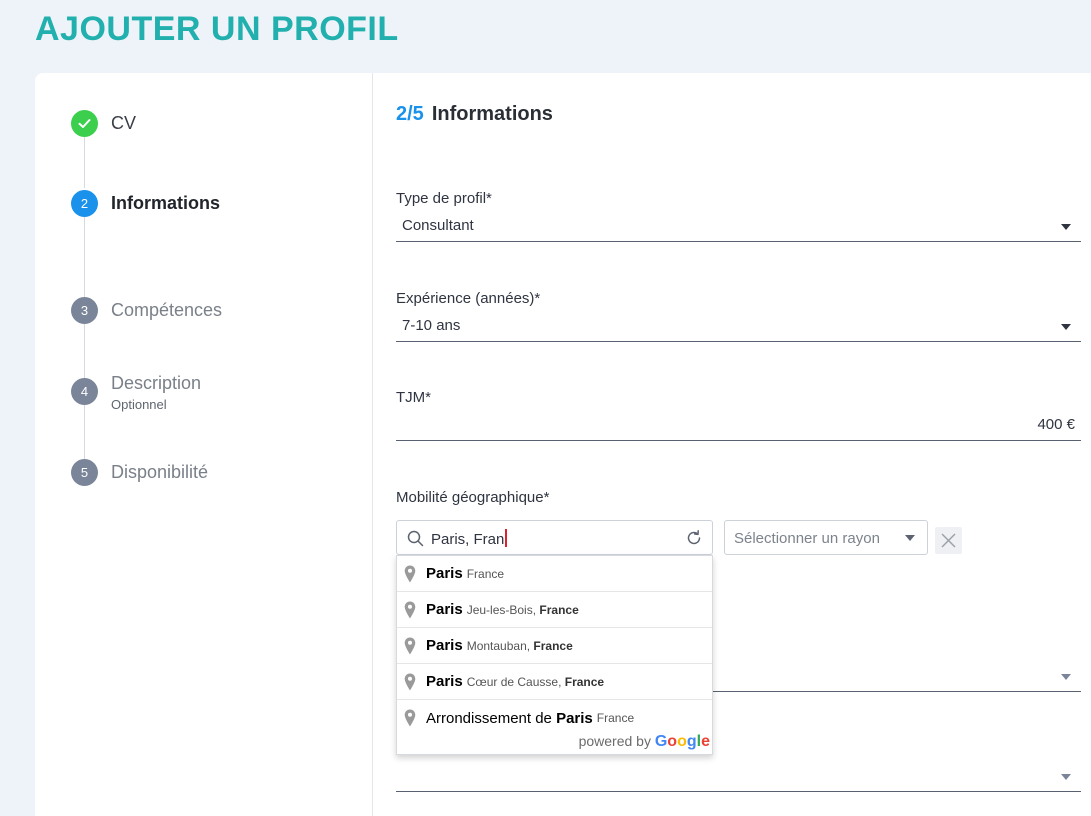 This screenshot has height=816, width=1091. Describe the element at coordinates (438, 225) in the screenshot. I see `profile-type-value: Consultant` at that location.